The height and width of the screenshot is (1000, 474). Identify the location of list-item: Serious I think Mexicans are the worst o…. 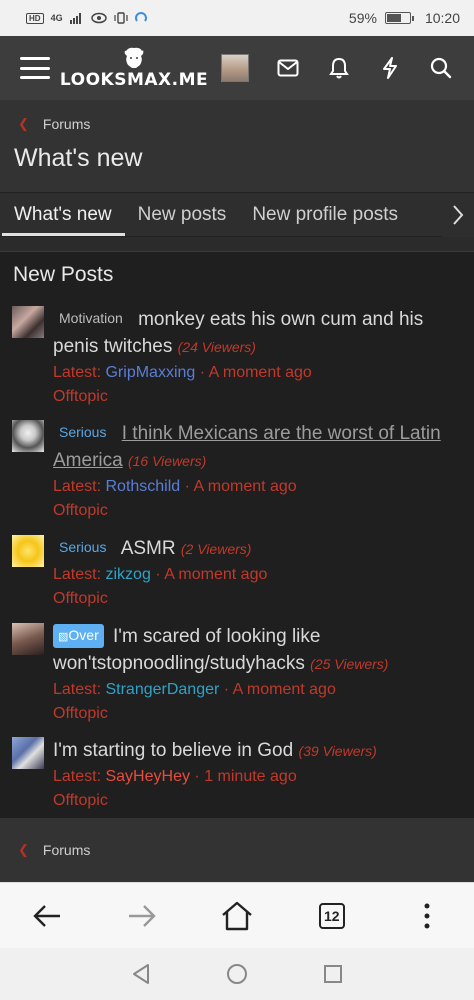
(237, 471).